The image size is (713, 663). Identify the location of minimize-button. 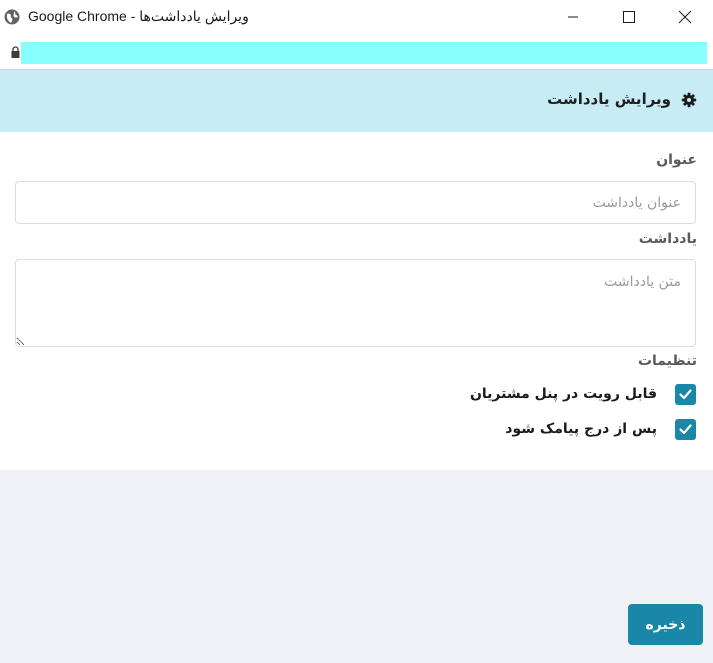
(573, 17).